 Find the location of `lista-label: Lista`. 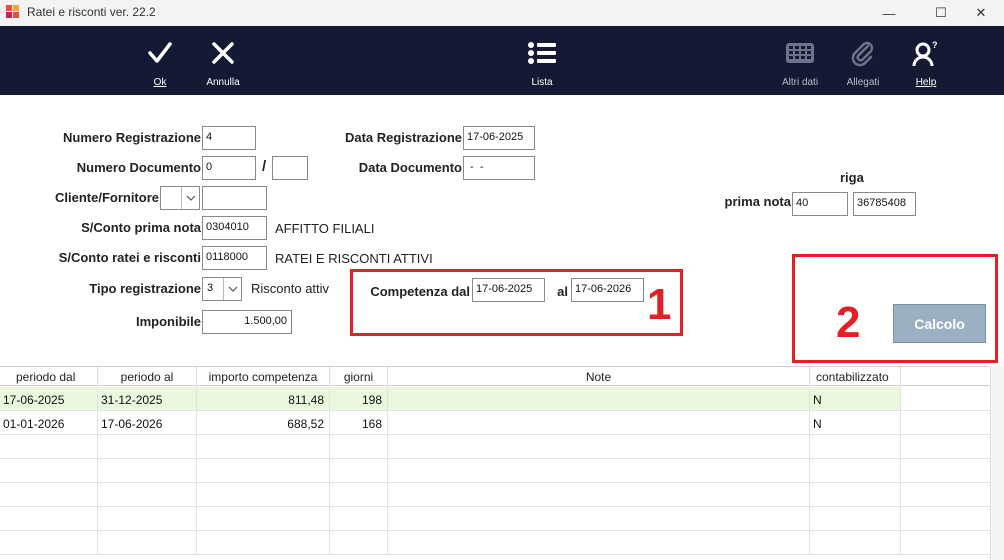

lista-label: Lista is located at coordinates (542, 82).